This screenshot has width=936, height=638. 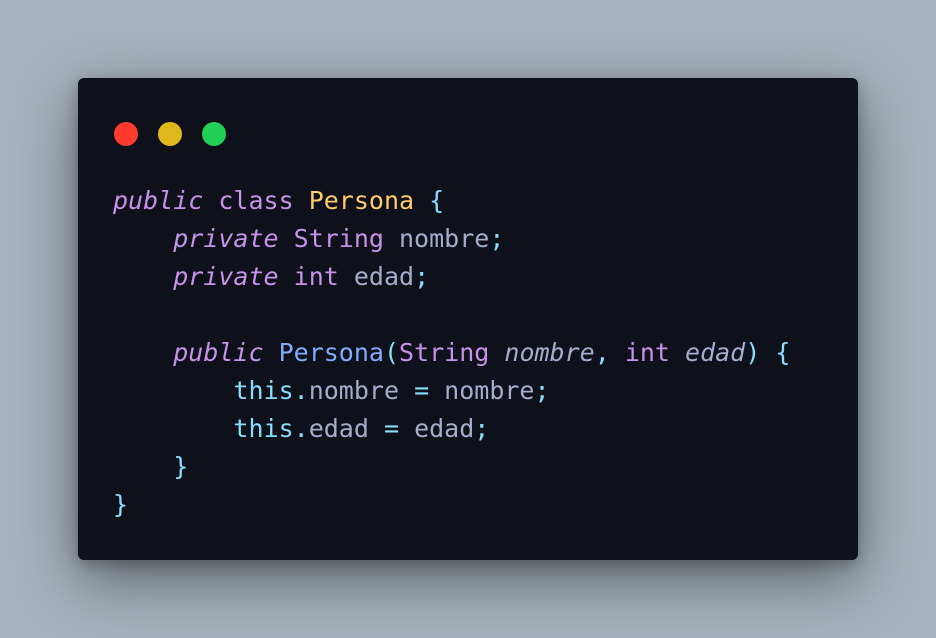 I want to click on code-token: (, so click(x=391, y=352).